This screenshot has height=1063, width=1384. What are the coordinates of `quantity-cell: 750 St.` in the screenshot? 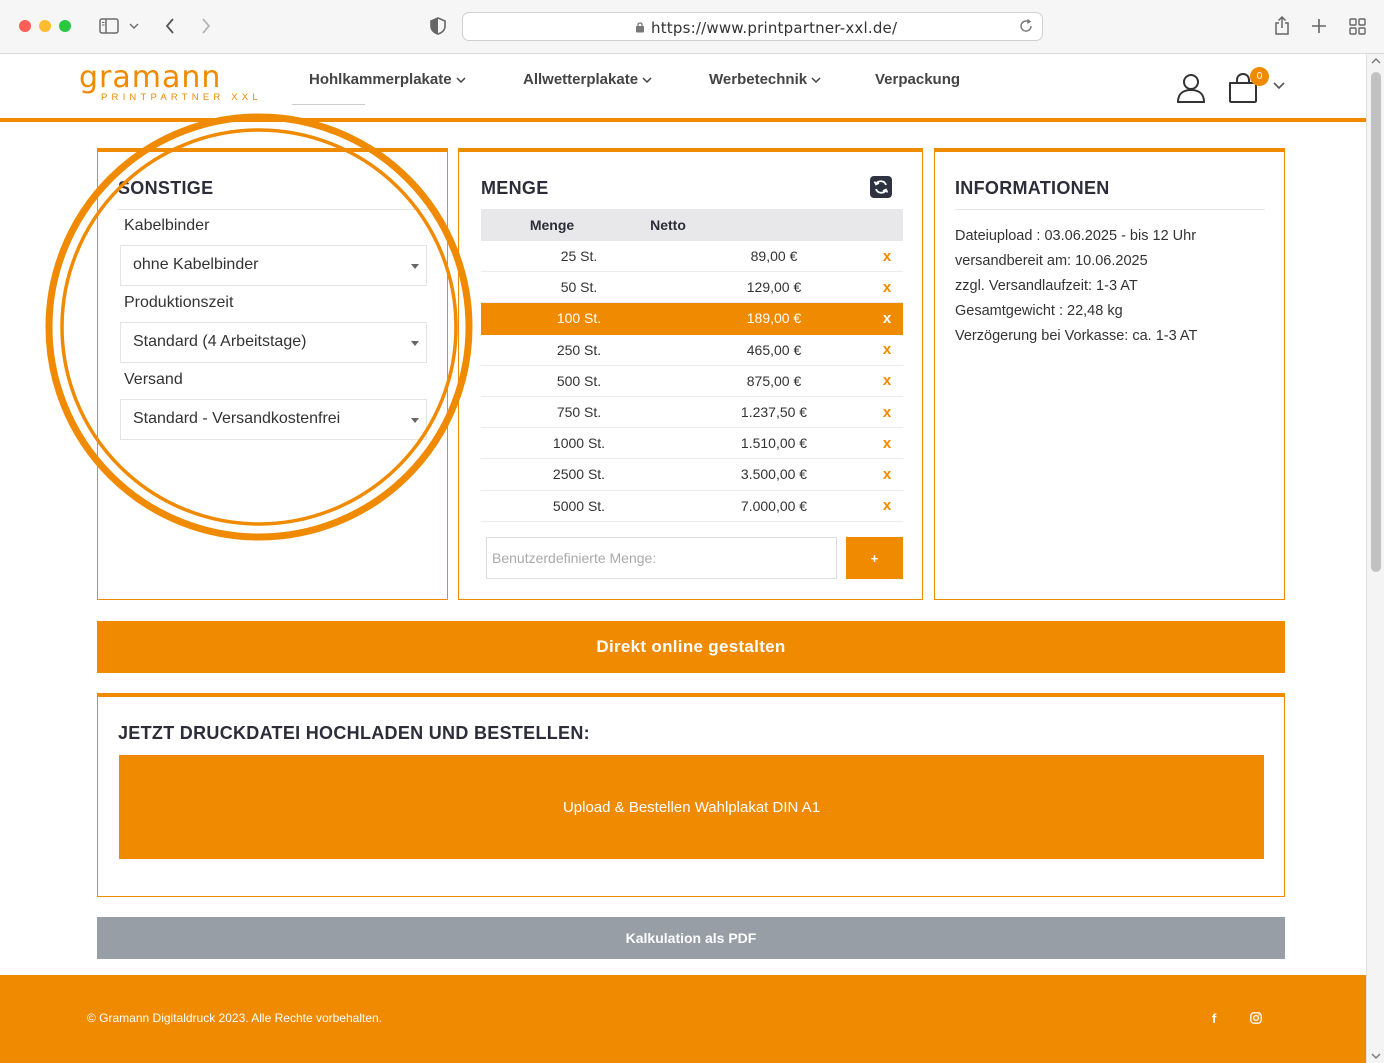 It's located at (579, 412).